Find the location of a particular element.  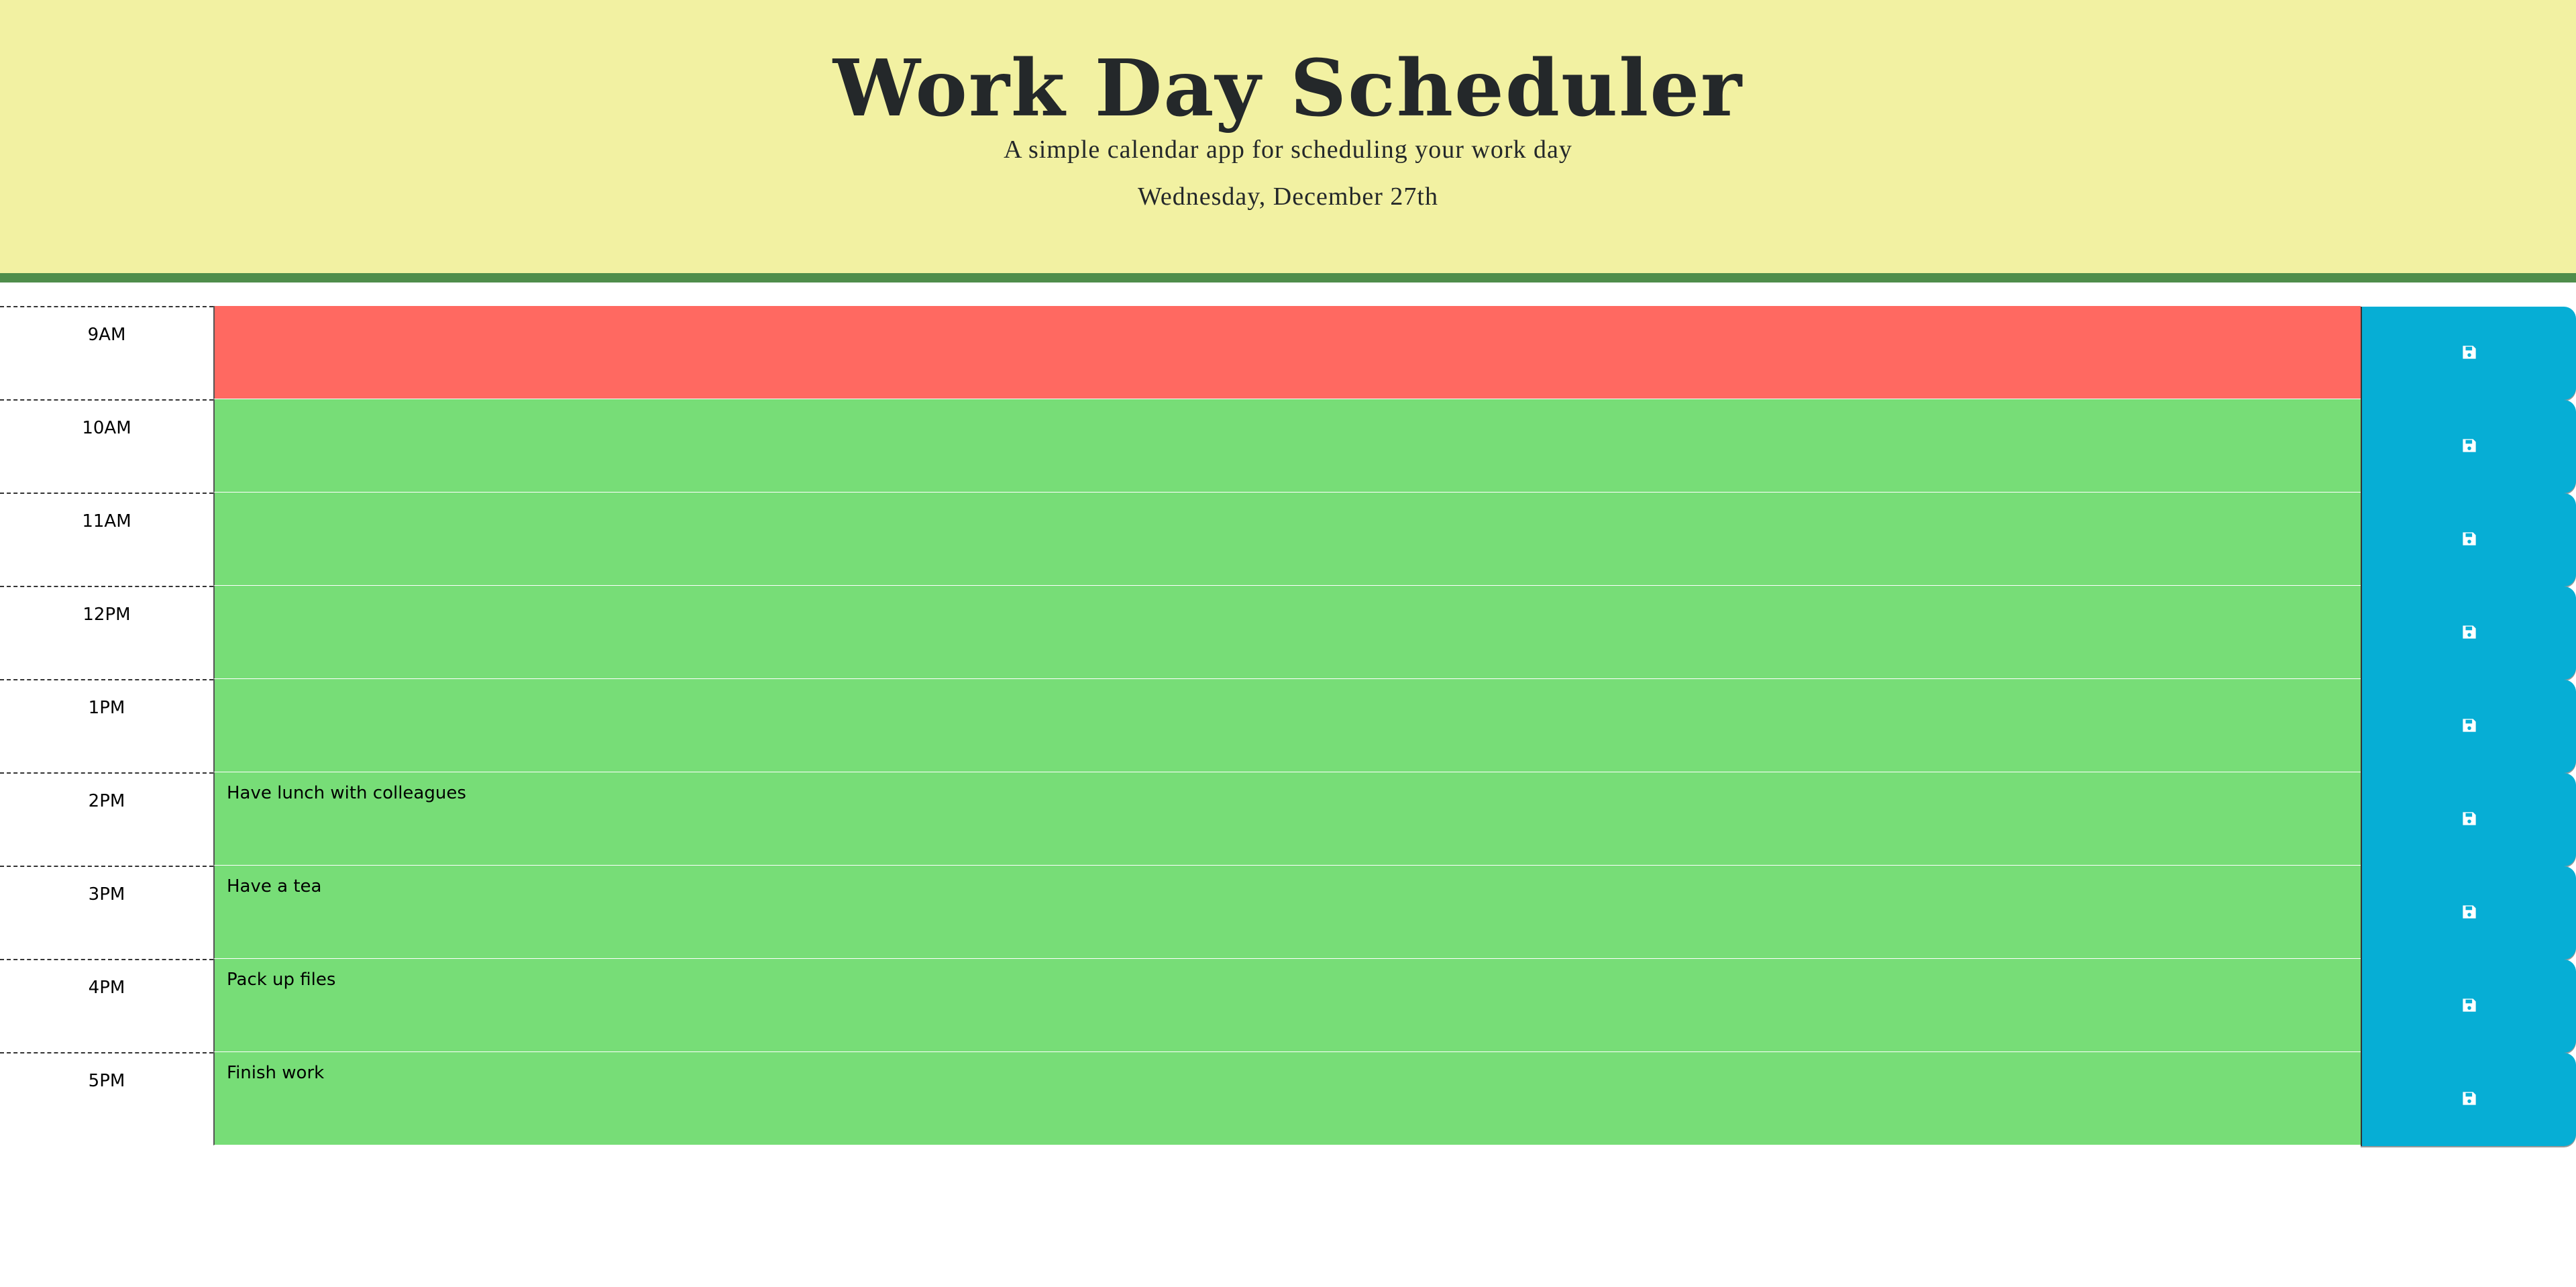

time-block-5pm: 5PM is located at coordinates (1288, 1099).